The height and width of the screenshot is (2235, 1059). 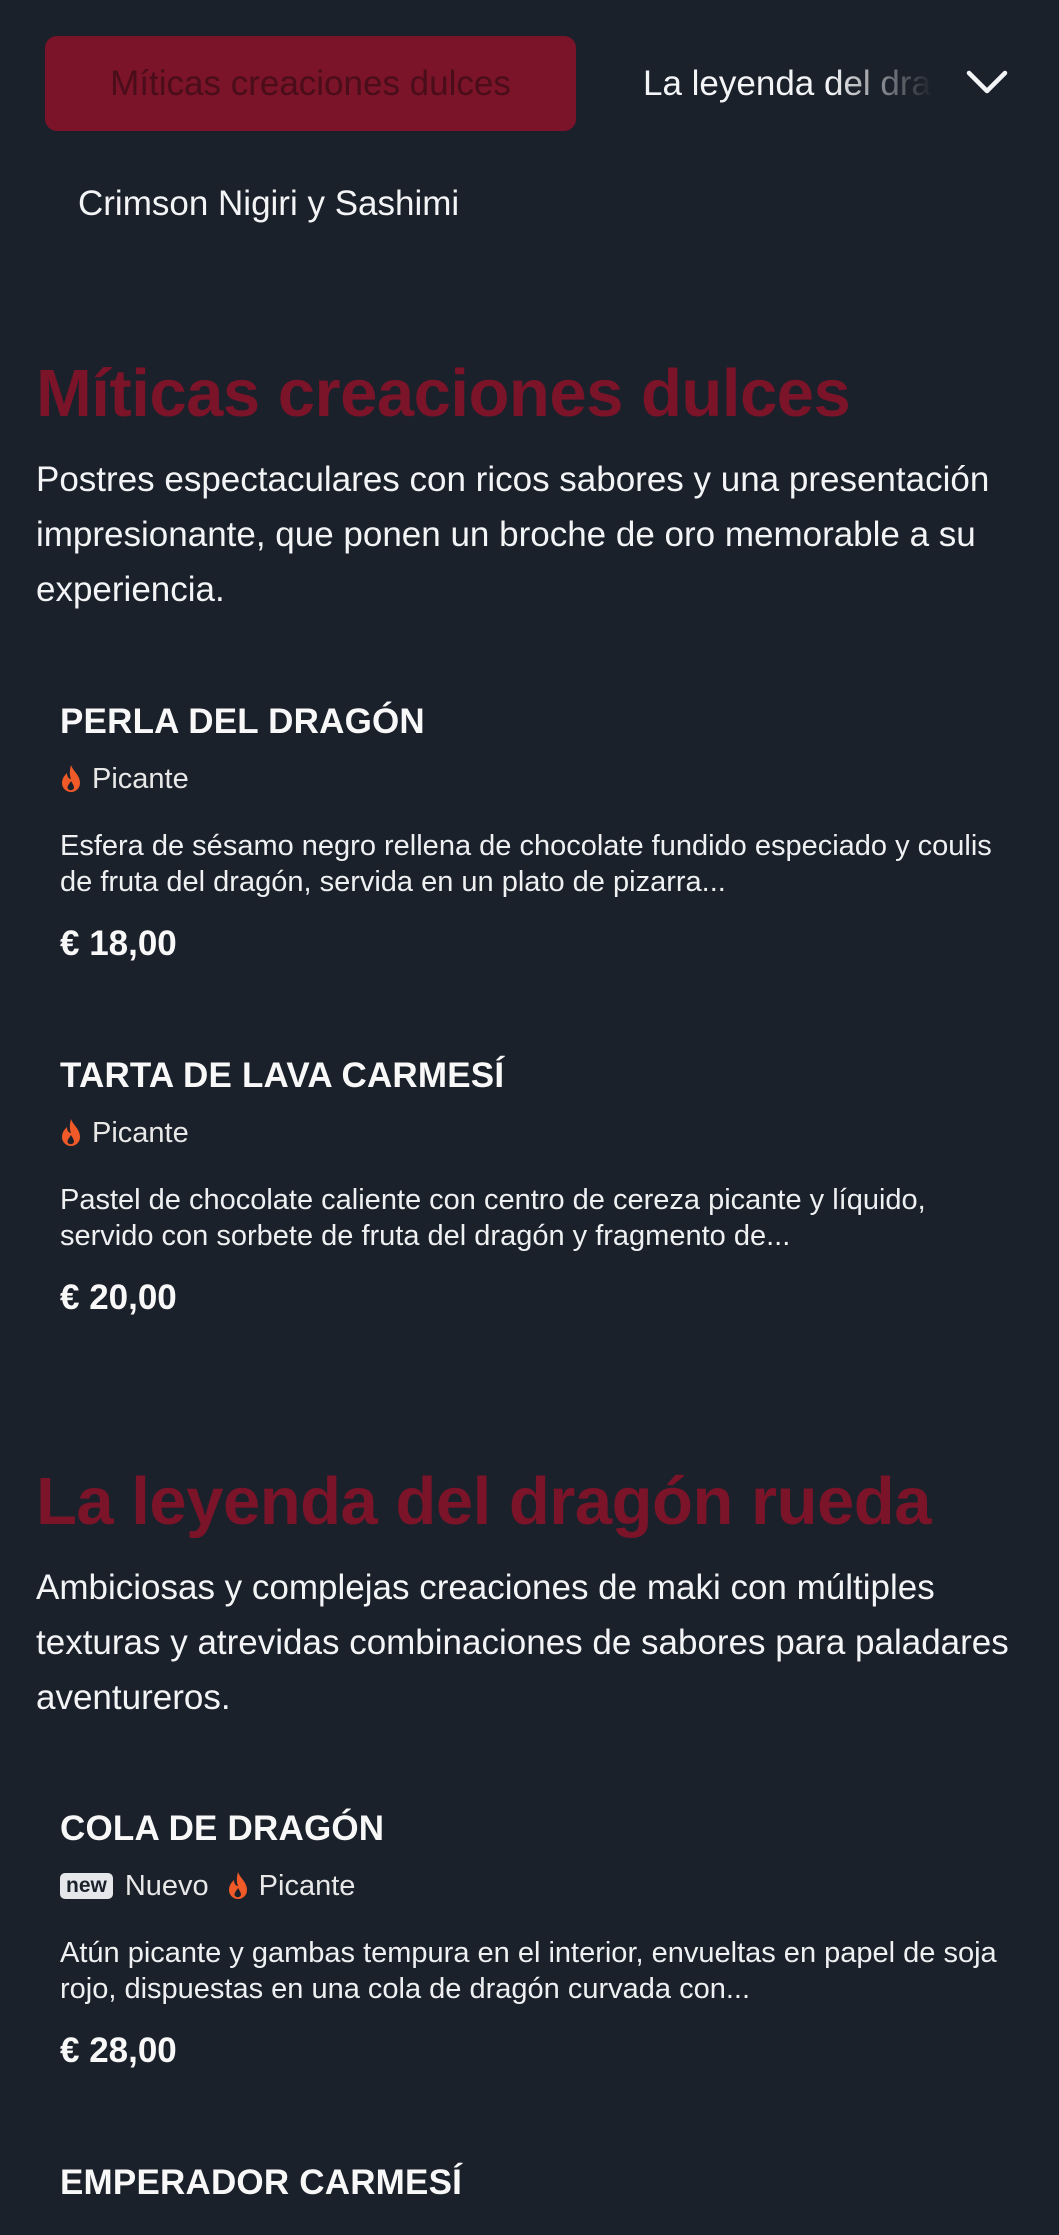 I want to click on item-price: € 28,00, so click(x=118, y=2050).